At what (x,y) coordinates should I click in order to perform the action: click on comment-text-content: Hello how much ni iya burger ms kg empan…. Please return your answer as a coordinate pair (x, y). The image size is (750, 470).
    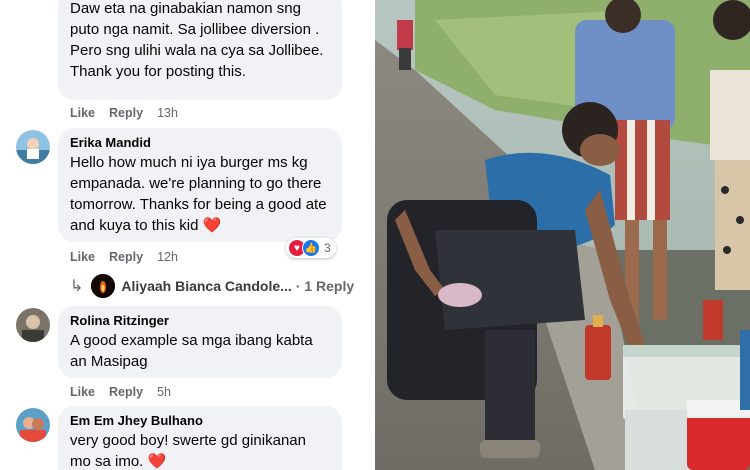
    Looking at the image, I should click on (198, 194).